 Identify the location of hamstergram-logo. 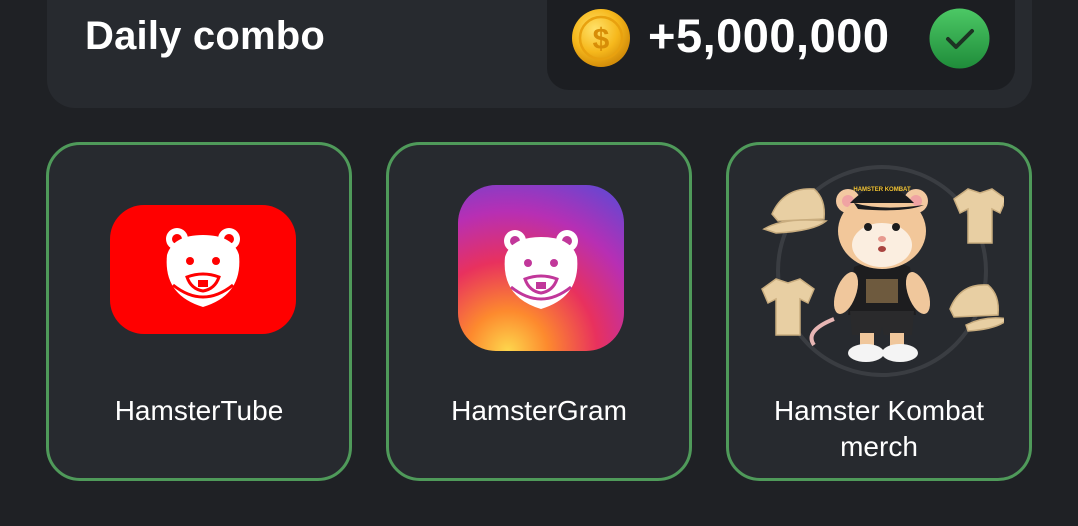
(541, 268).